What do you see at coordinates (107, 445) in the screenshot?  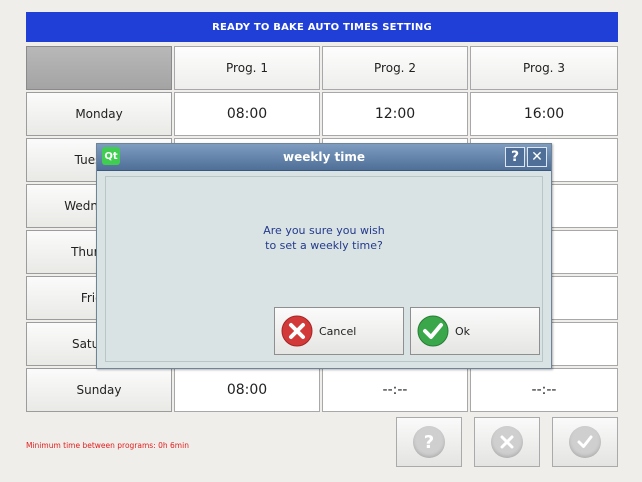 I see `minimum-time-message: Minimum time between programs: 0h 6min` at bounding box center [107, 445].